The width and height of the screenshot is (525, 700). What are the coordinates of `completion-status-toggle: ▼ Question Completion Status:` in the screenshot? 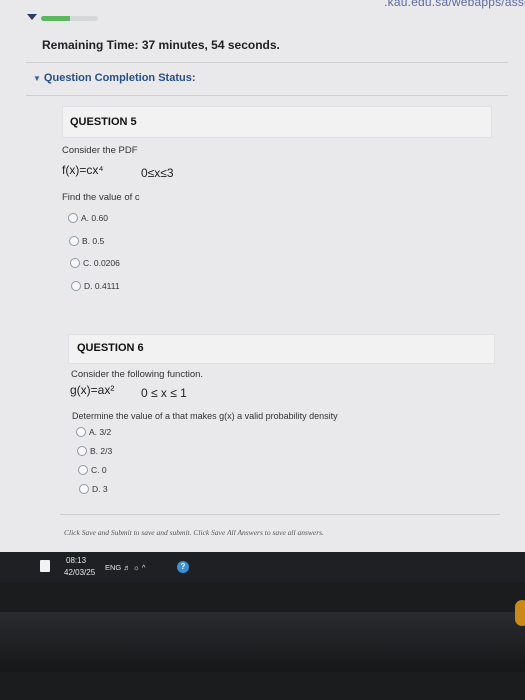 It's located at (114, 78).